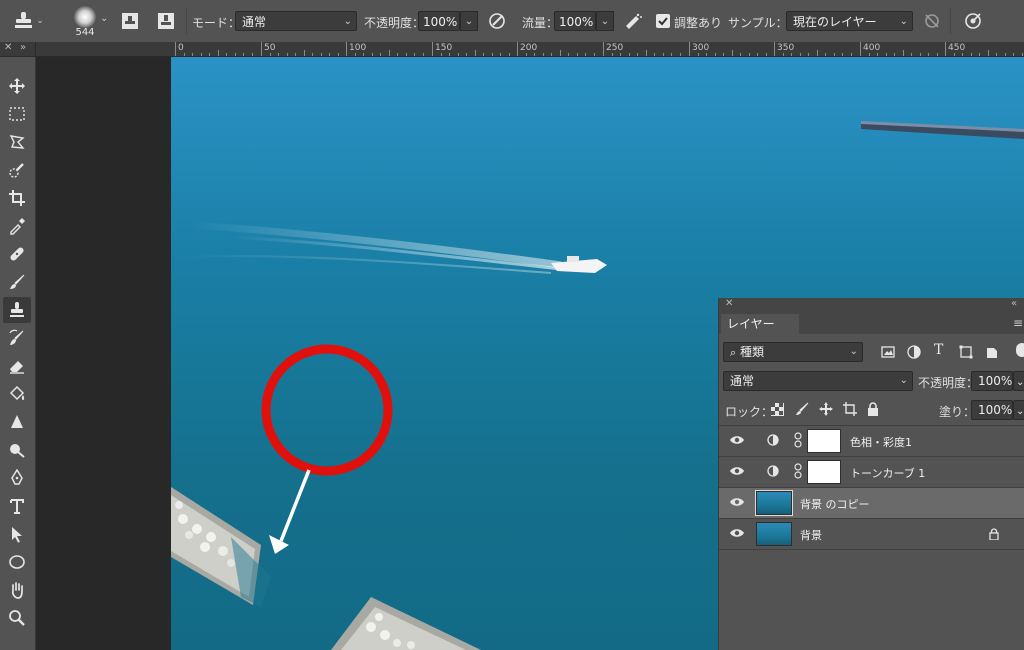  What do you see at coordinates (777, 409) in the screenshot?
I see `lock-transparent-pixels-icon` at bounding box center [777, 409].